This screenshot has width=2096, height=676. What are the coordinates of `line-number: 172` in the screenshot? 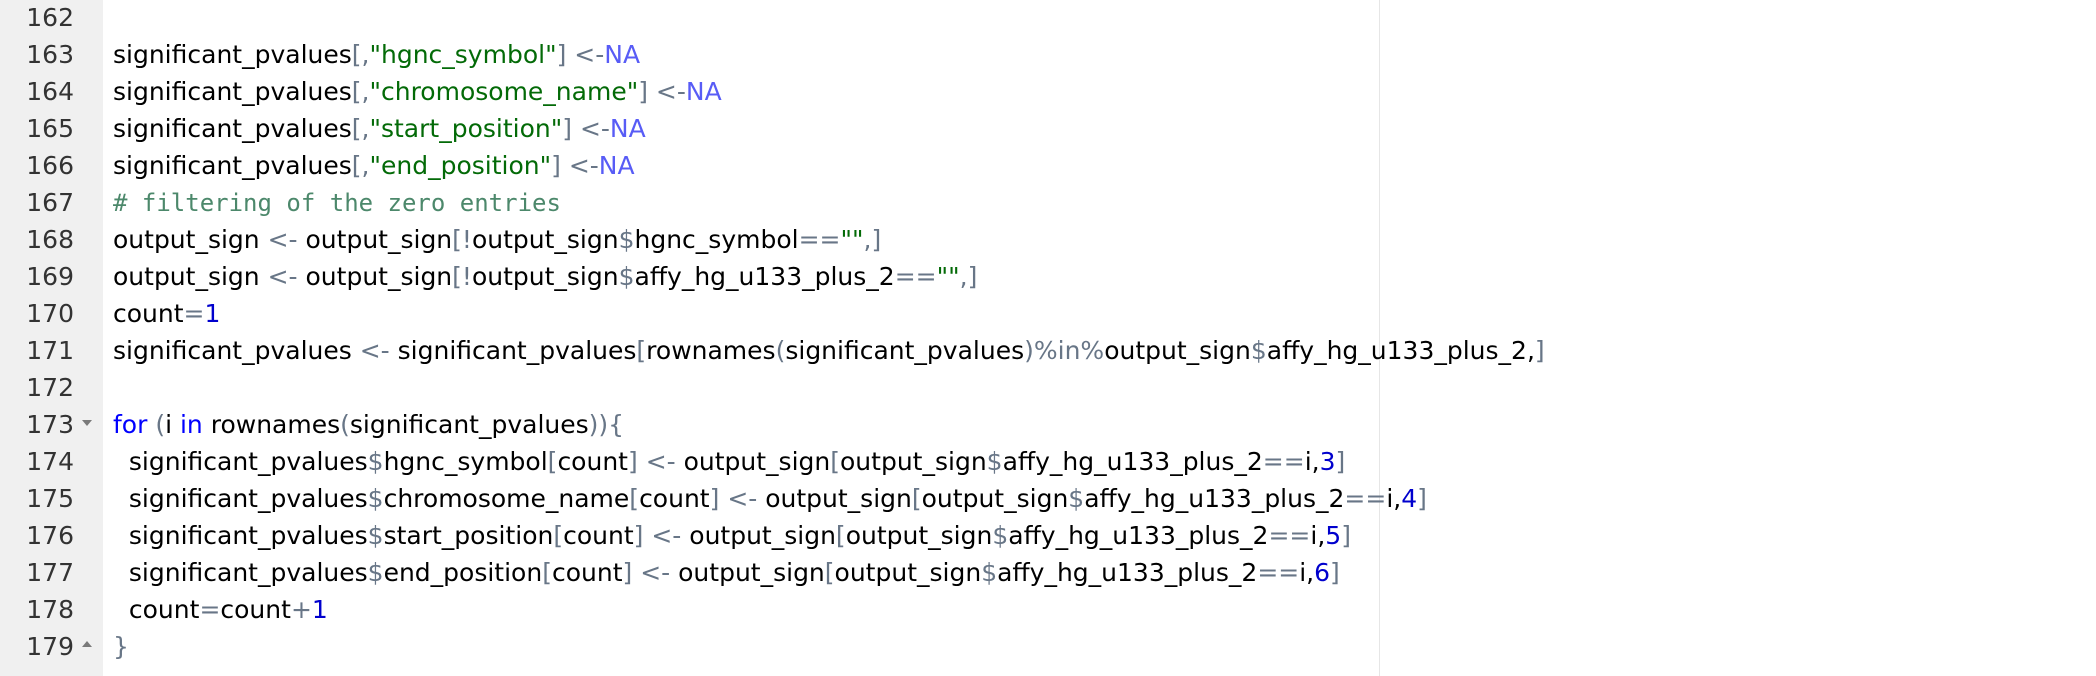 It's located at (50, 387).